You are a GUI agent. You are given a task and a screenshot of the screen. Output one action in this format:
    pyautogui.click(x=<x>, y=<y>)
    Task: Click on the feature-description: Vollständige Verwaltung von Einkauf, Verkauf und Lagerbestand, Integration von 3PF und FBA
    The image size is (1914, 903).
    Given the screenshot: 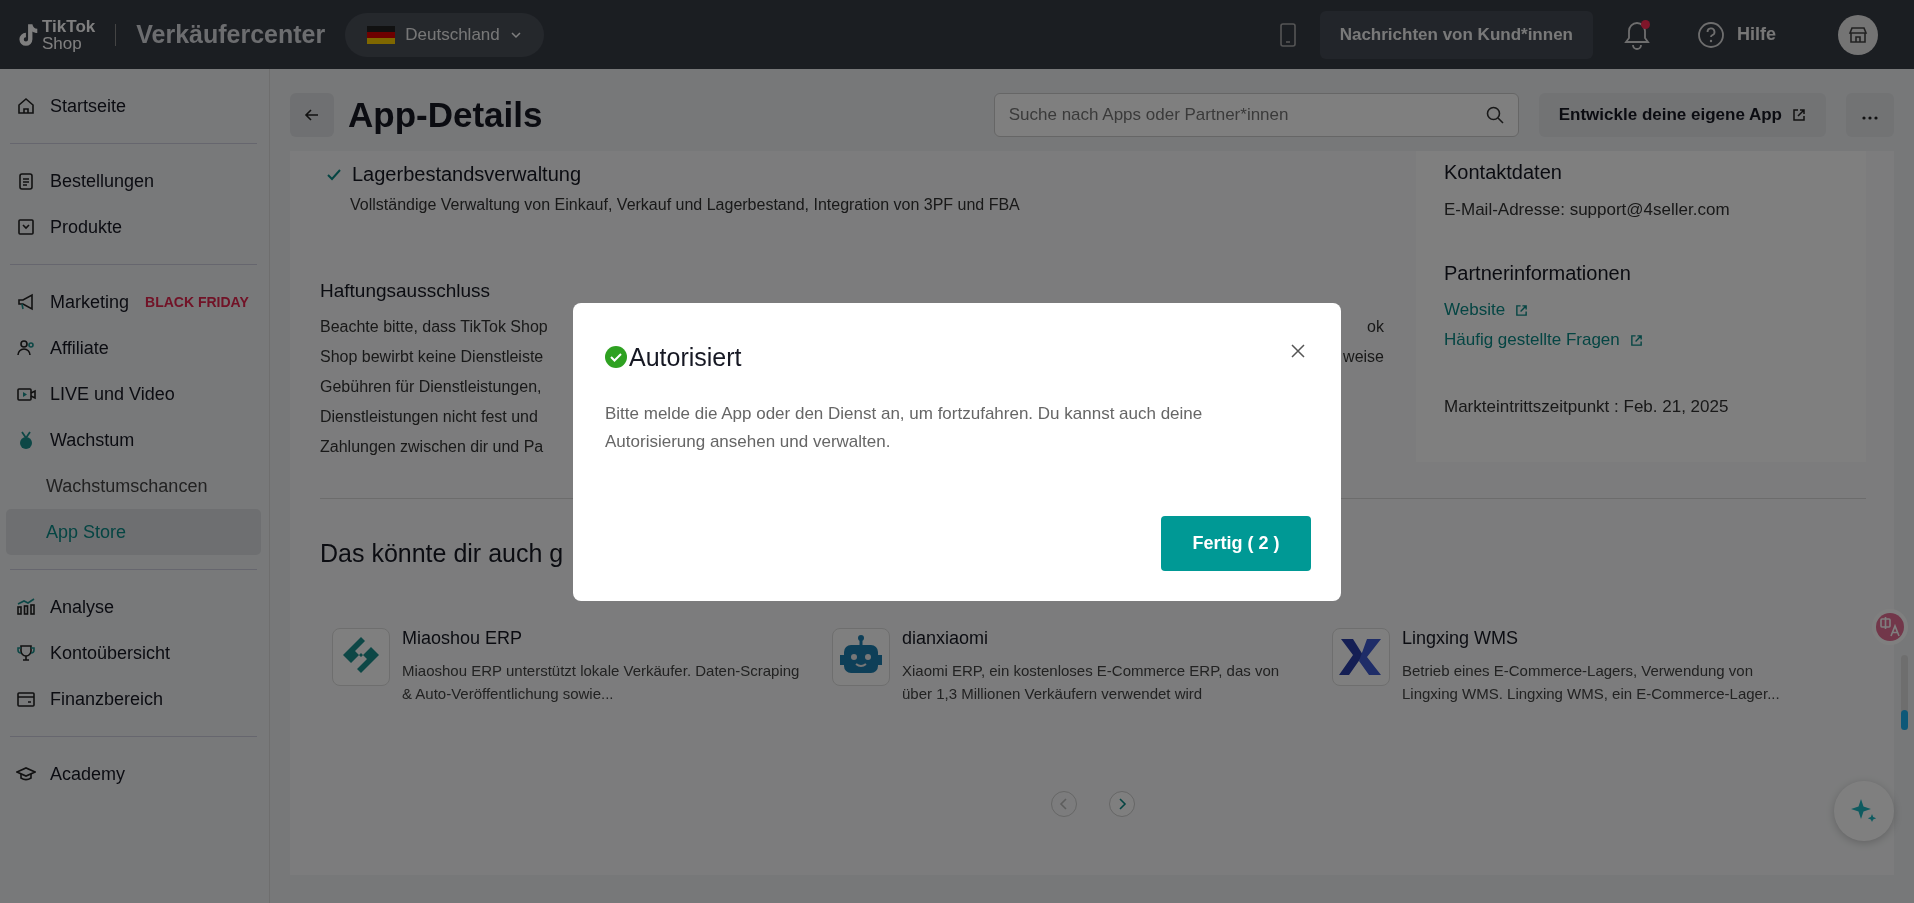 What is the action you would take?
    pyautogui.click(x=685, y=205)
    